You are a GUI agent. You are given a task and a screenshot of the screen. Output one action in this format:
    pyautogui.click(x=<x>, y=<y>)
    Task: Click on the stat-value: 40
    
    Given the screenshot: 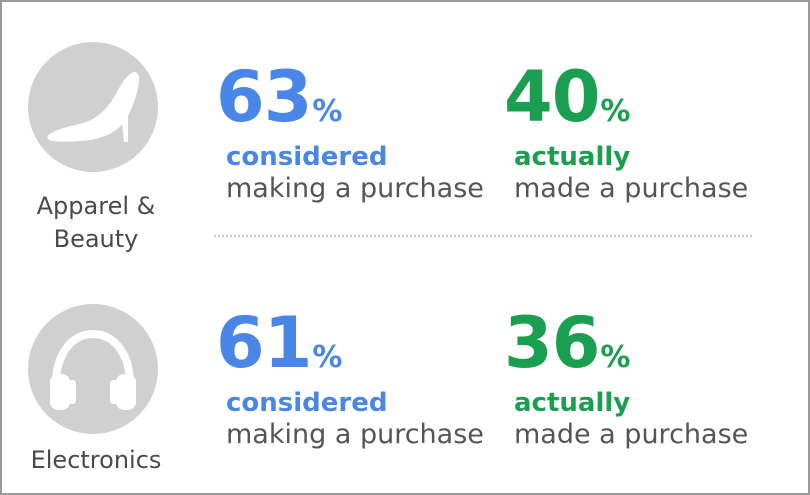 What is the action you would take?
    pyautogui.click(x=552, y=97)
    